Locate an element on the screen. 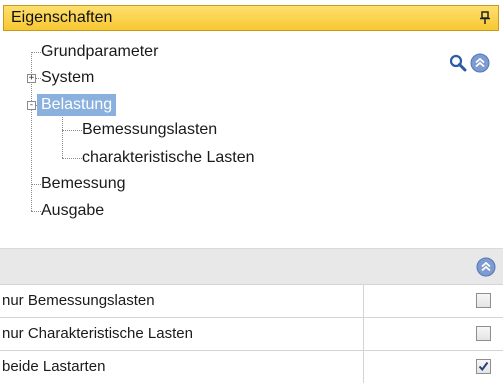 This screenshot has height=383, width=503. tree-item-grundparameter: Grundparameter is located at coordinates (99, 52).